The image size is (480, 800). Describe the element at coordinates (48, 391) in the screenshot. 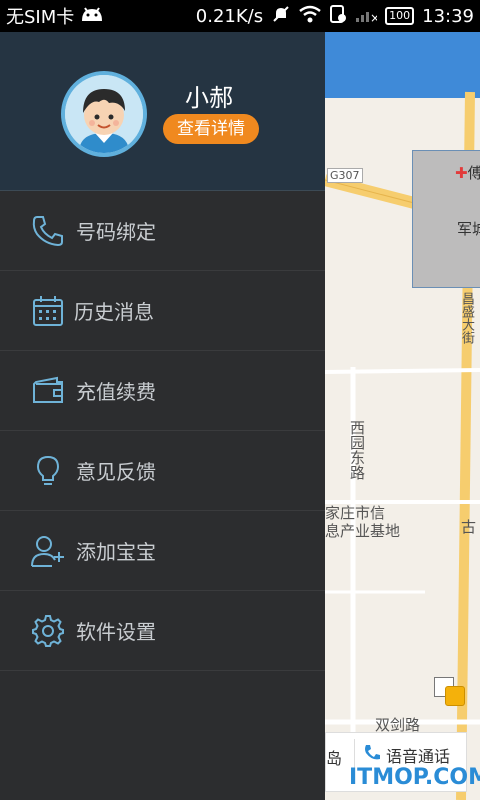

I see `wallet-icon` at that location.